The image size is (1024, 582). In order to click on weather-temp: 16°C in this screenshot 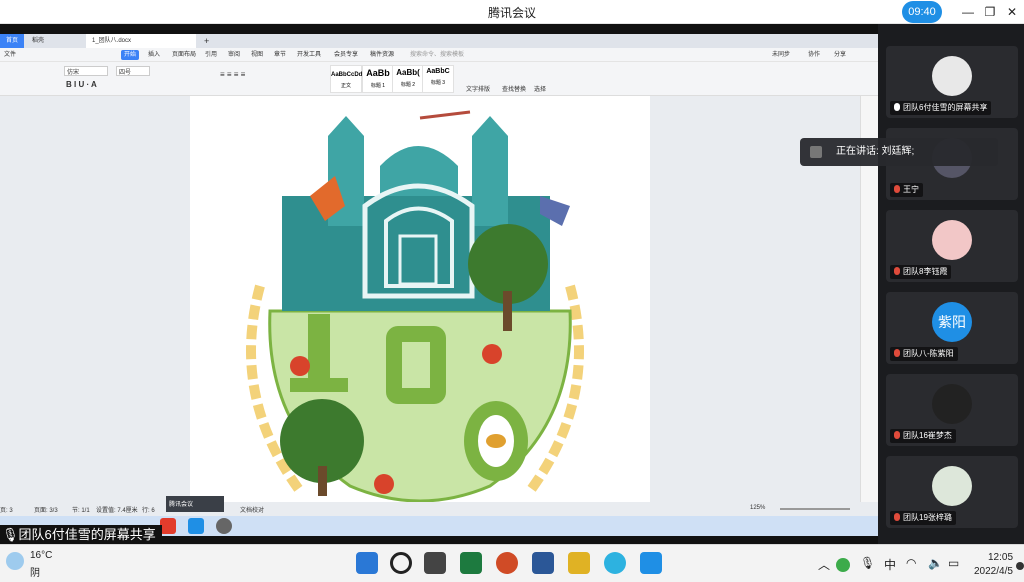, I will do `click(41, 555)`.